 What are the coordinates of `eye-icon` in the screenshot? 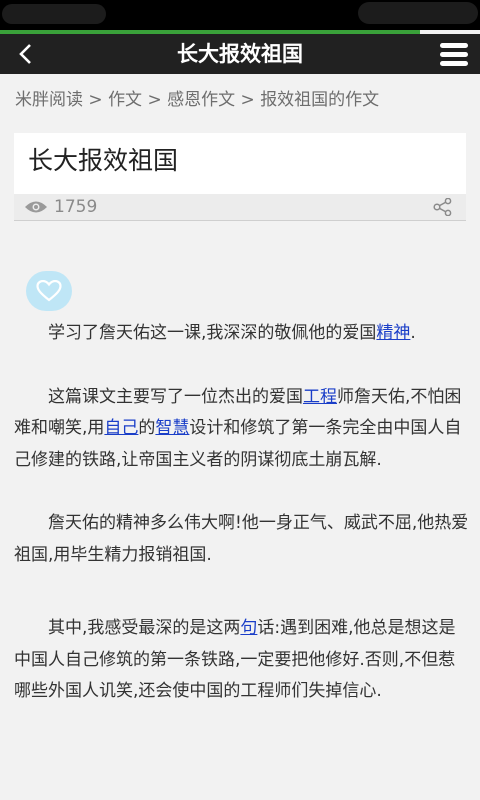 It's located at (36, 207).